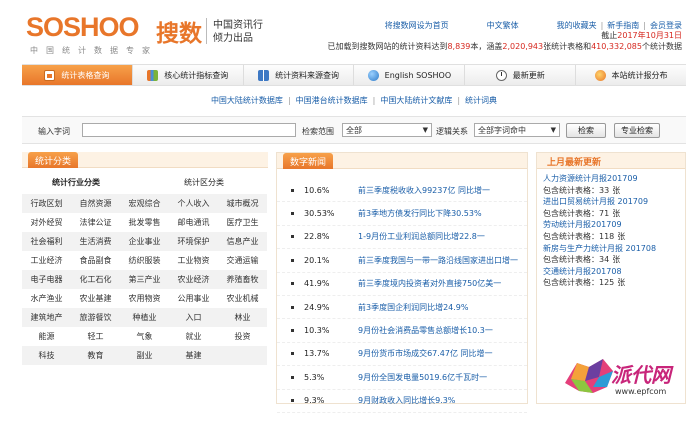  I want to click on news-title-link: 前三季度我国与一带一路沿线国家进出口增一, so click(438, 260).